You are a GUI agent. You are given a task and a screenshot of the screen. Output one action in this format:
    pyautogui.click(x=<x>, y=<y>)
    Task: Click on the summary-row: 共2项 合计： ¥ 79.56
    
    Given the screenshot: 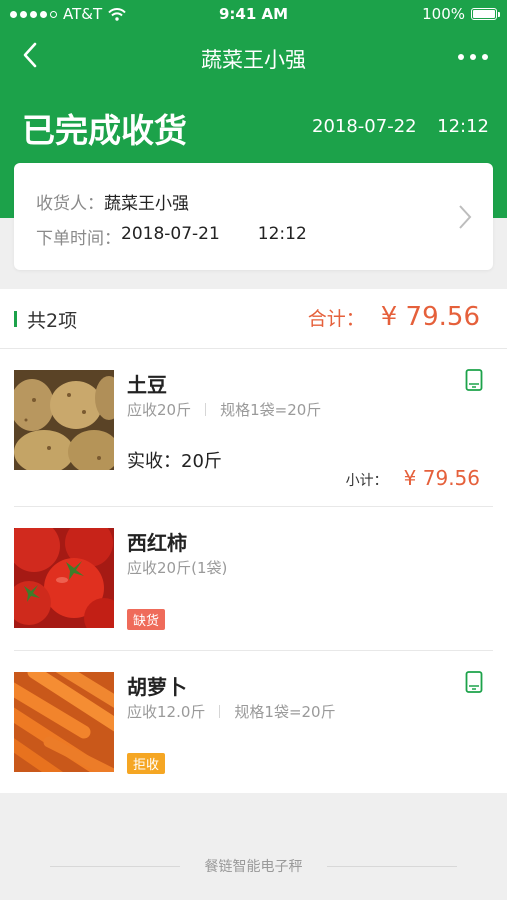 What is the action you would take?
    pyautogui.click(x=253, y=319)
    